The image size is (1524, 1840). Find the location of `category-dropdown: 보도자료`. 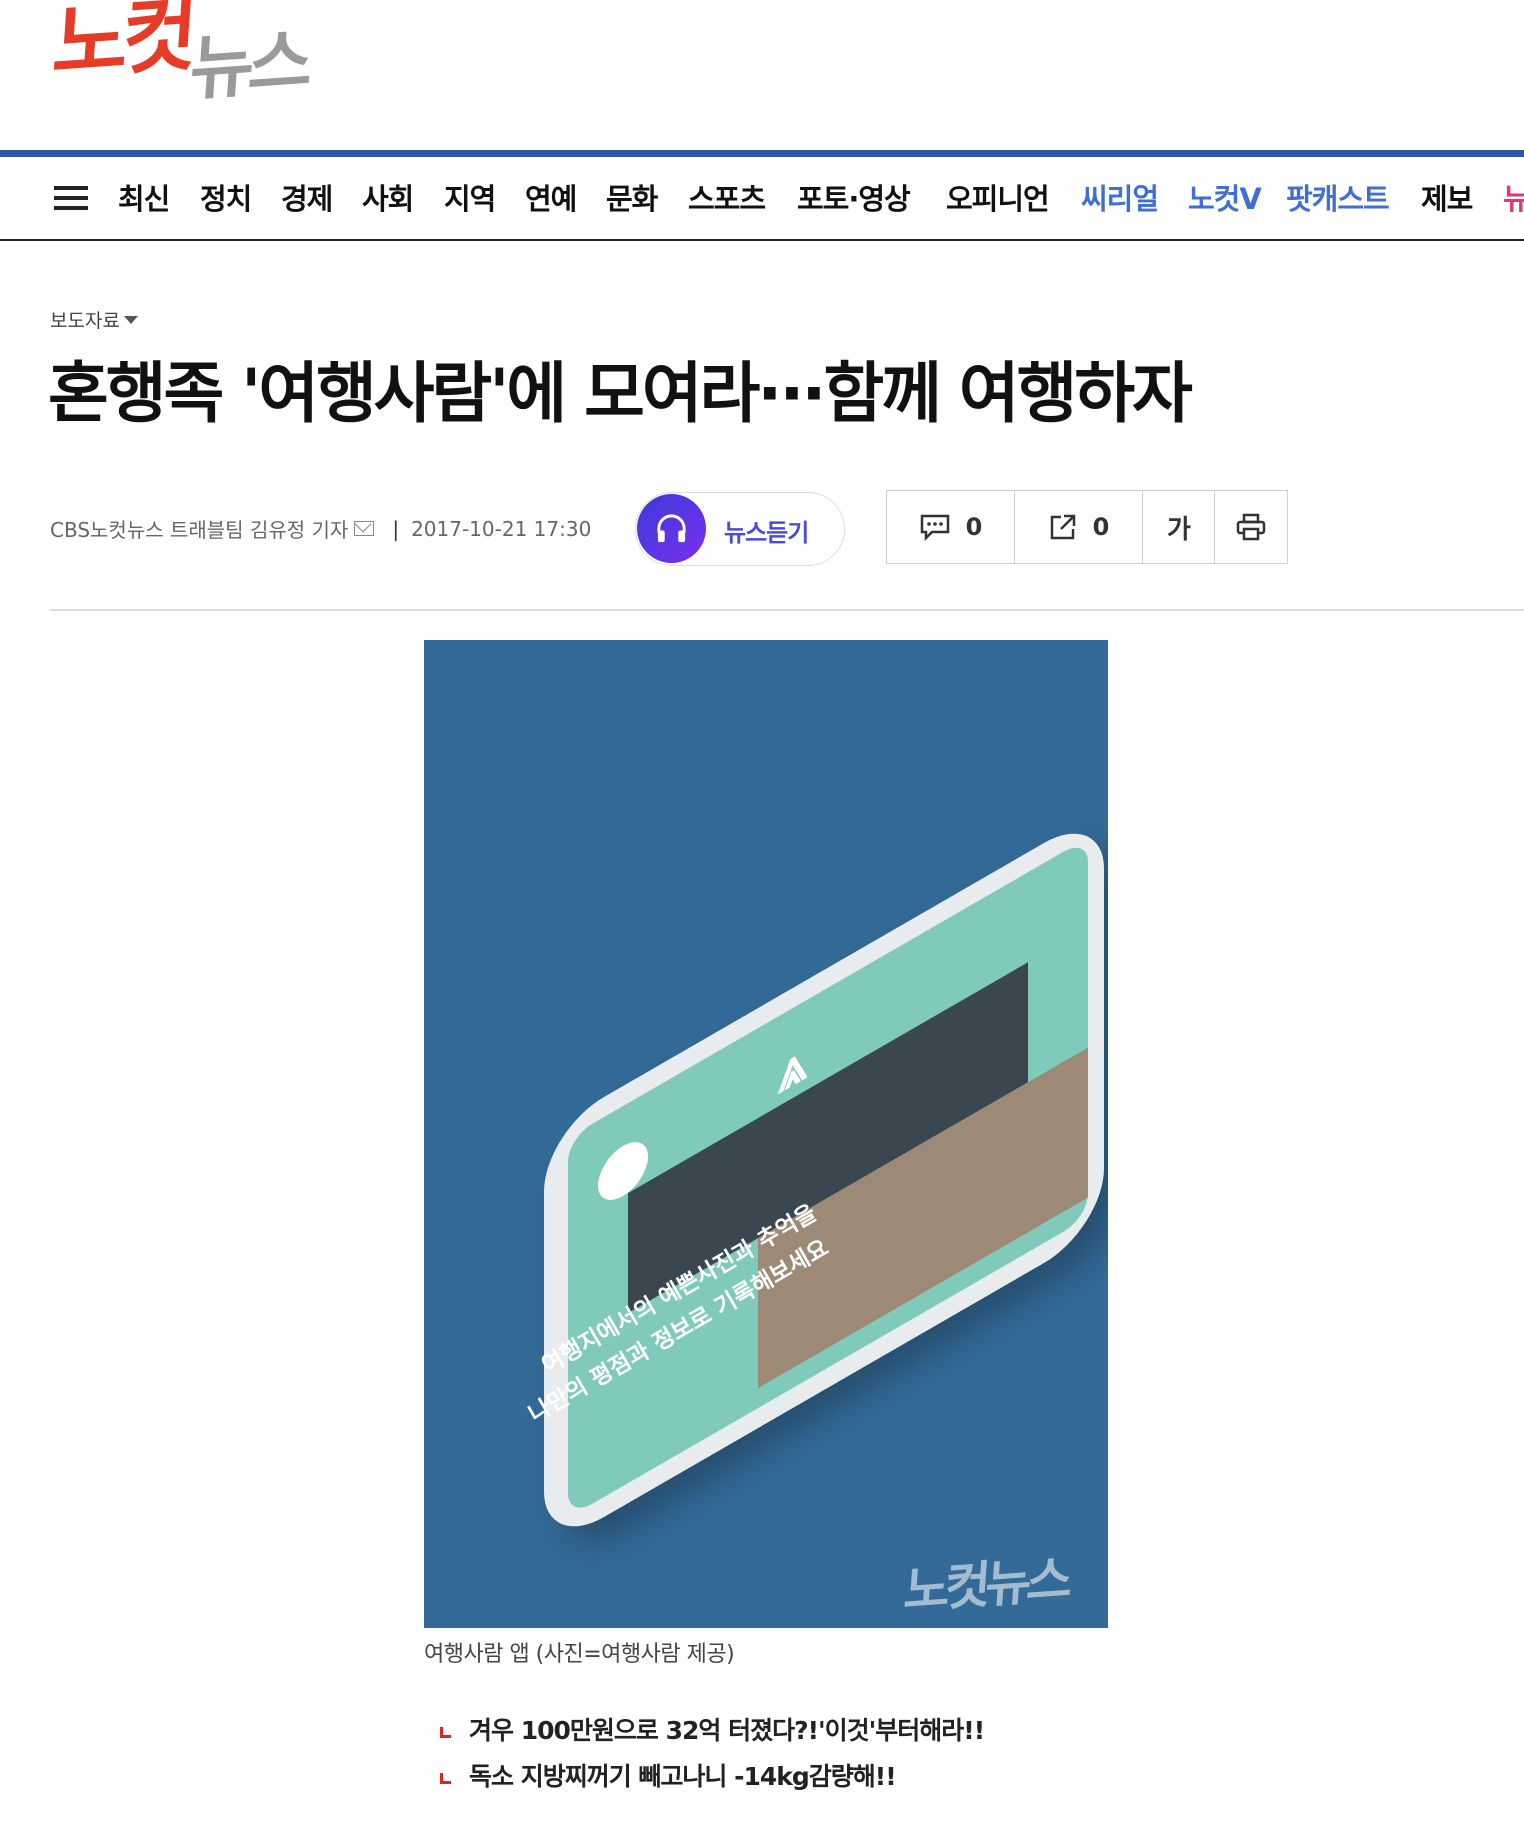

category-dropdown: 보도자료 is located at coordinates (94, 319).